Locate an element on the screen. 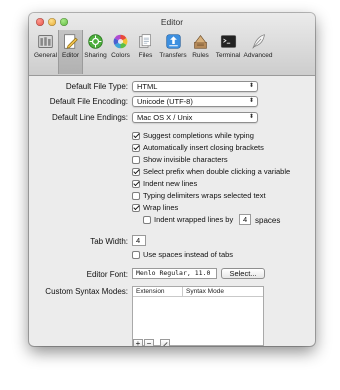 The width and height of the screenshot is (340, 390). tab-label: Transfers is located at coordinates (173, 55).